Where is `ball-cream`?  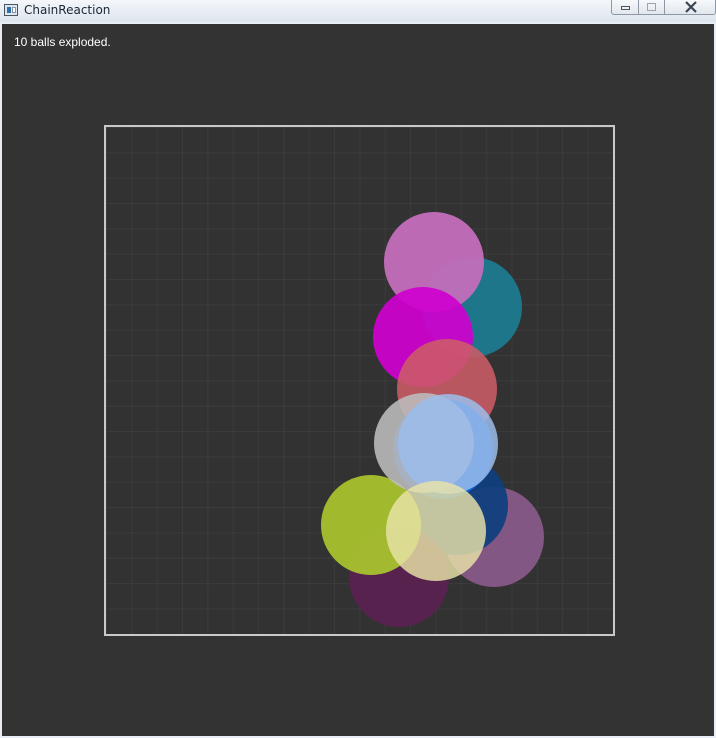
ball-cream is located at coordinates (436, 531).